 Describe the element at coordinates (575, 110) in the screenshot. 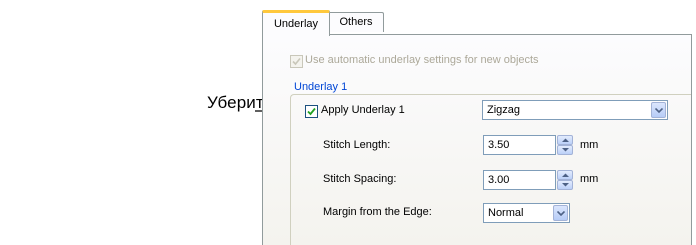

I see `underlay-type-select: Zigzag` at that location.